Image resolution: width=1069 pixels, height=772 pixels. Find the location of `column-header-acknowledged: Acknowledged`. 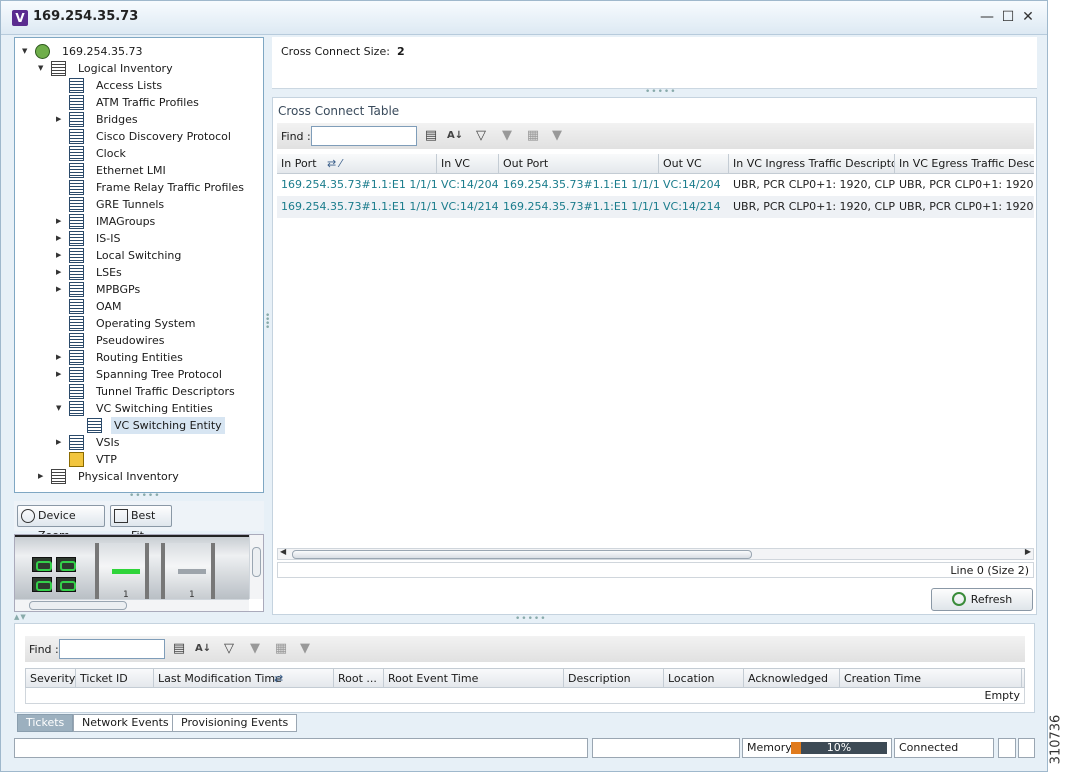

column-header-acknowledged: Acknowledged is located at coordinates (792, 678).